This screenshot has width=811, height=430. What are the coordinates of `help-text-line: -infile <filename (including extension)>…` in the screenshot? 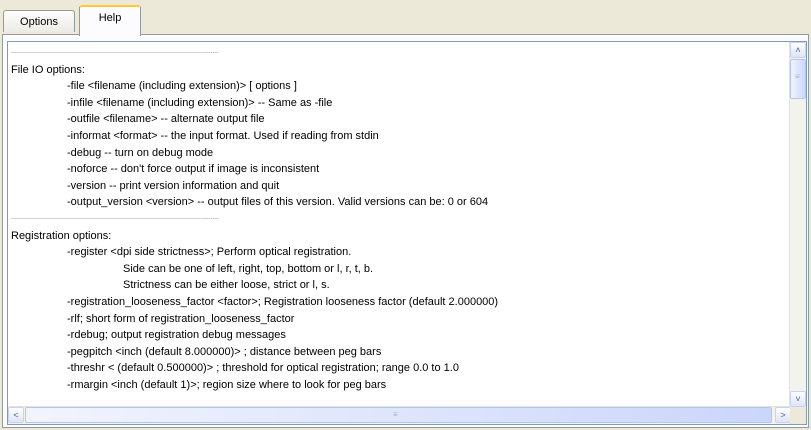 It's located at (200, 102).